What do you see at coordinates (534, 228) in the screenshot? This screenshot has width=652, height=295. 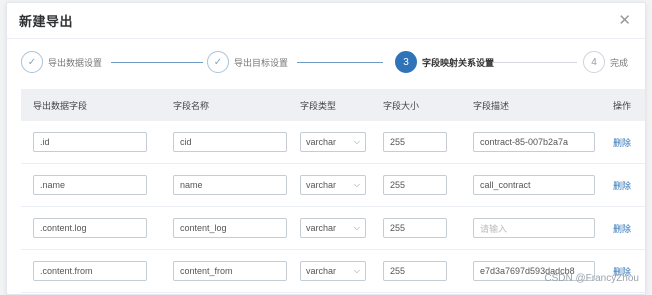 I see `field-desc-input: 请输入` at bounding box center [534, 228].